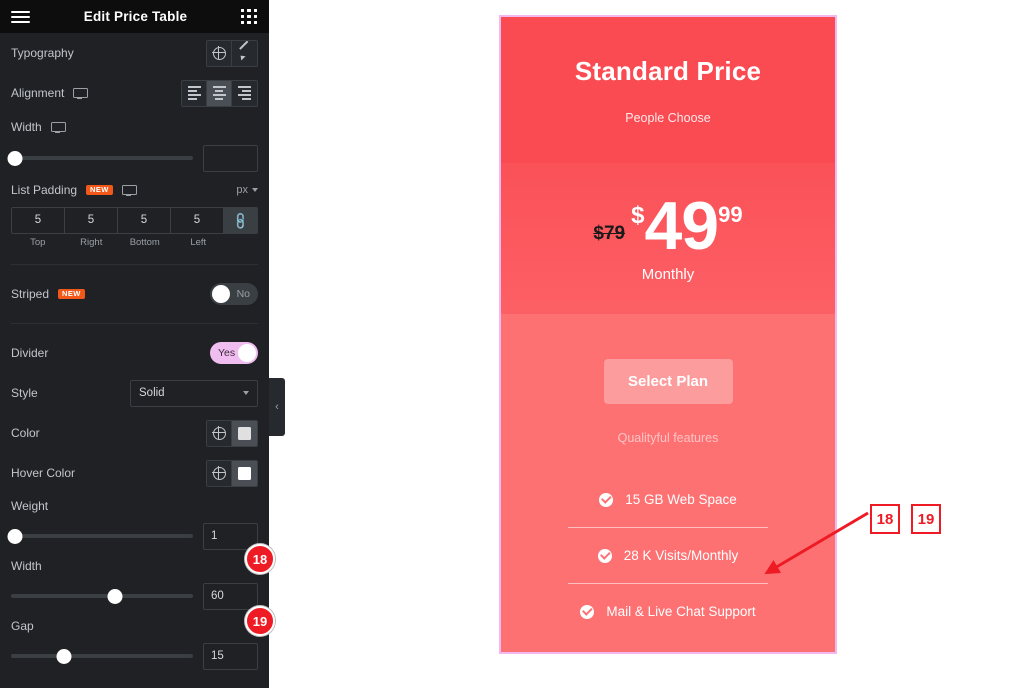 The width and height of the screenshot is (1024, 688). I want to click on price-integer: 49, so click(681, 225).